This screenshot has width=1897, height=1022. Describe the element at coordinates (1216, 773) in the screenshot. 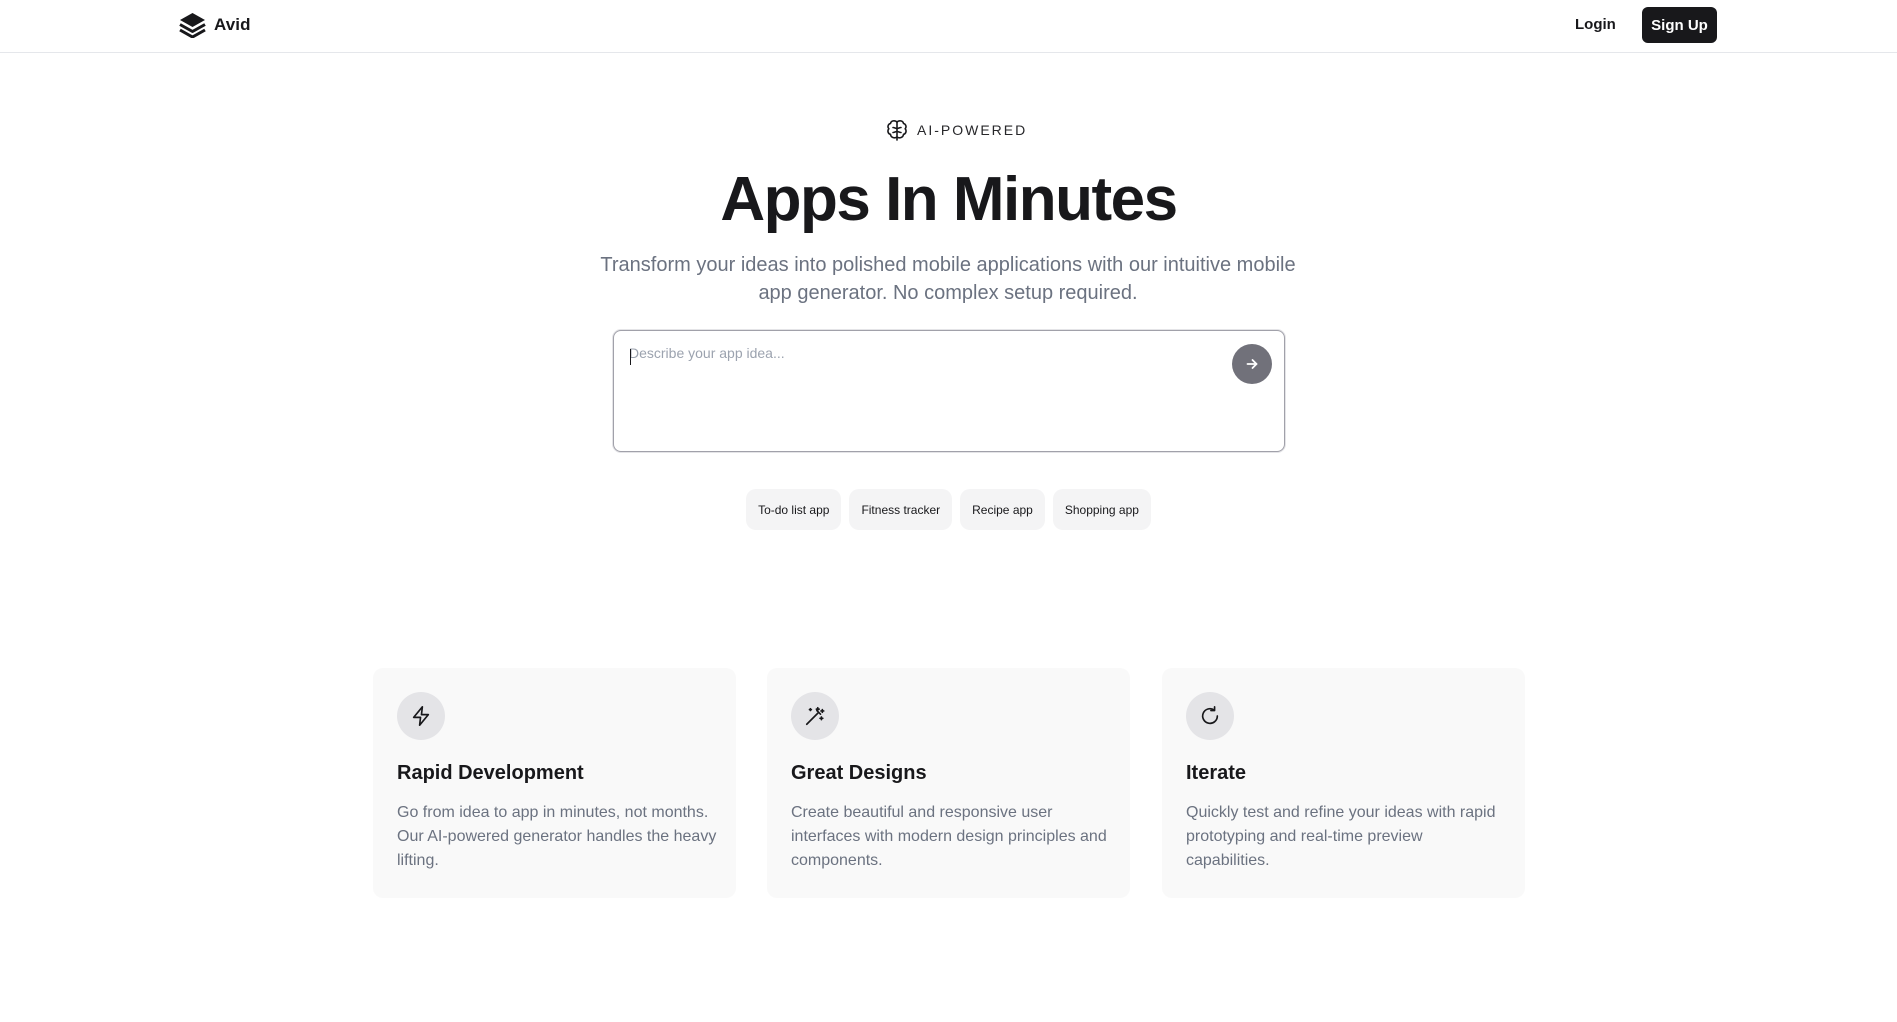

I see `feature-title: Iterate` at that location.